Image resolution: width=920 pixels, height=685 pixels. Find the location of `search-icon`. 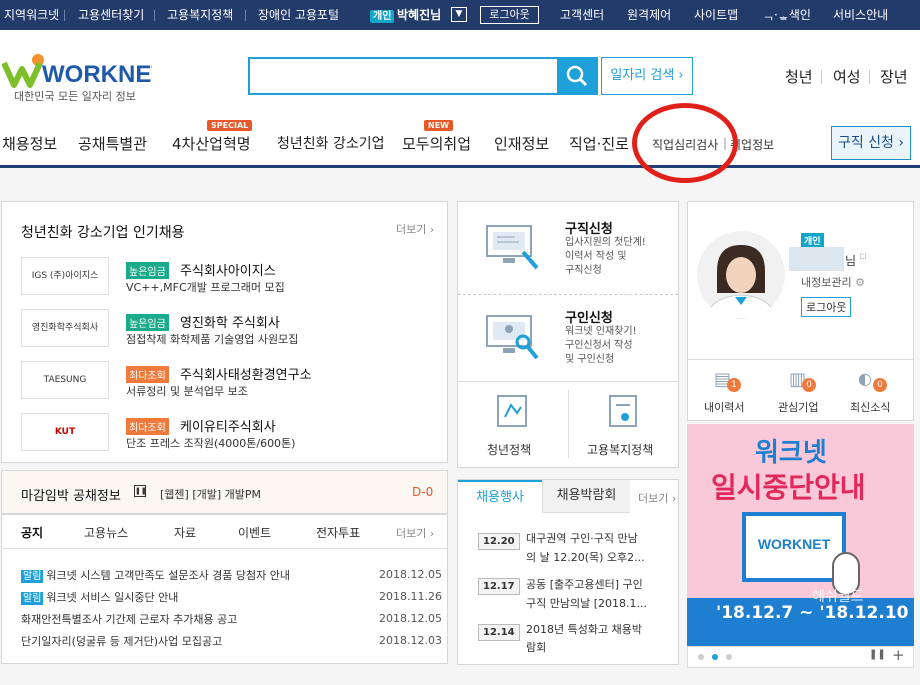

search-icon is located at coordinates (577, 76).